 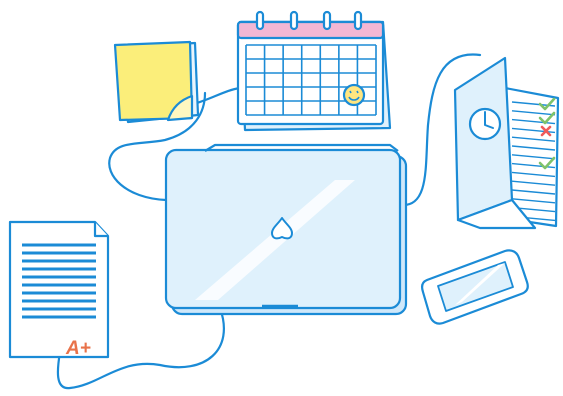 What do you see at coordinates (78, 348) in the screenshot?
I see `grade-label: A+` at bounding box center [78, 348].